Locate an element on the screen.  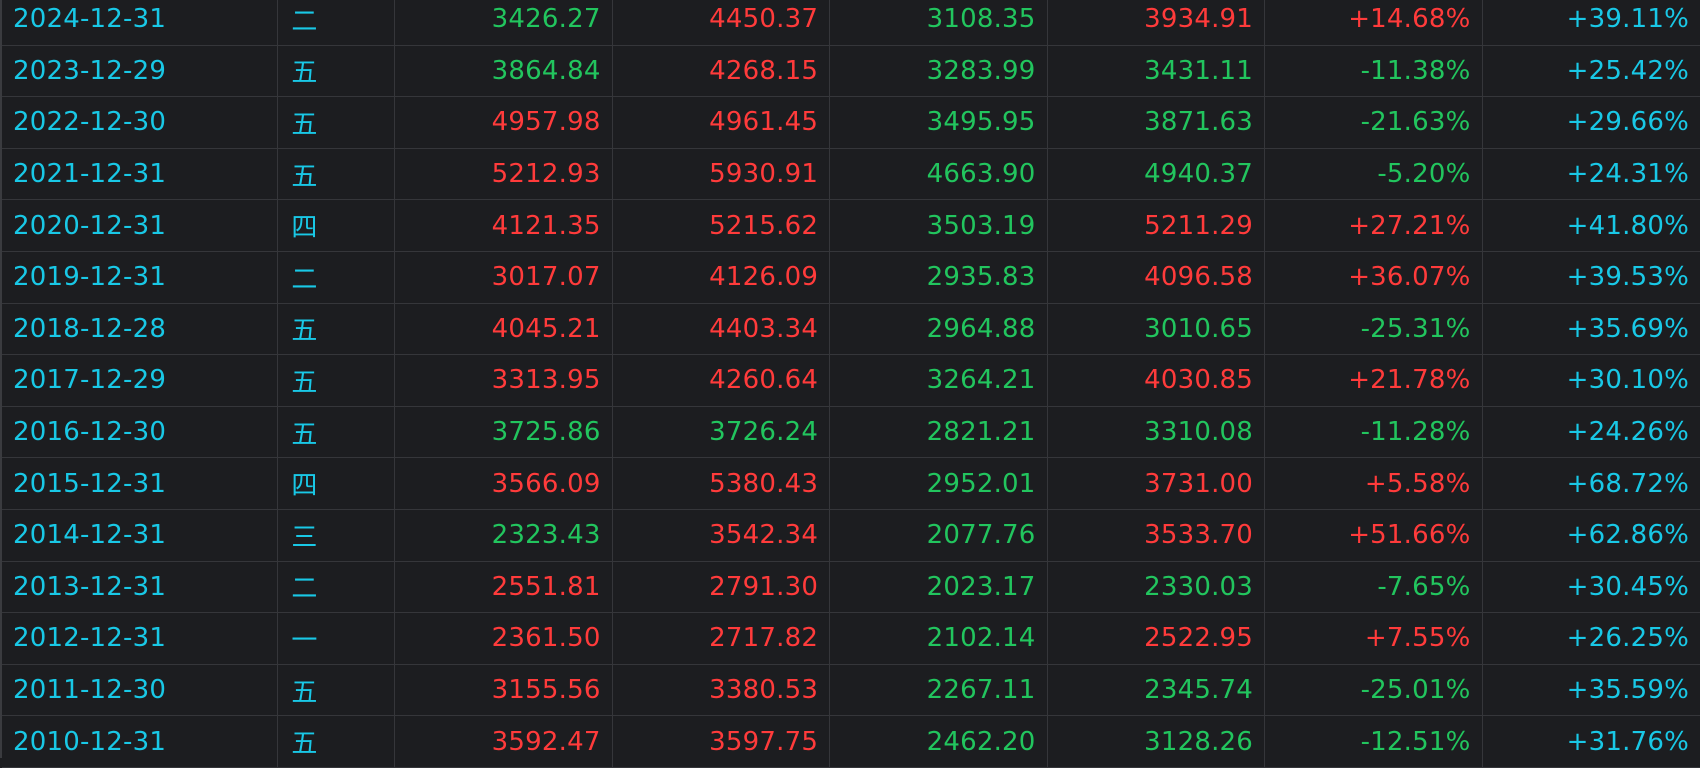
high-cell: 4403.34 is located at coordinates (722, 329).